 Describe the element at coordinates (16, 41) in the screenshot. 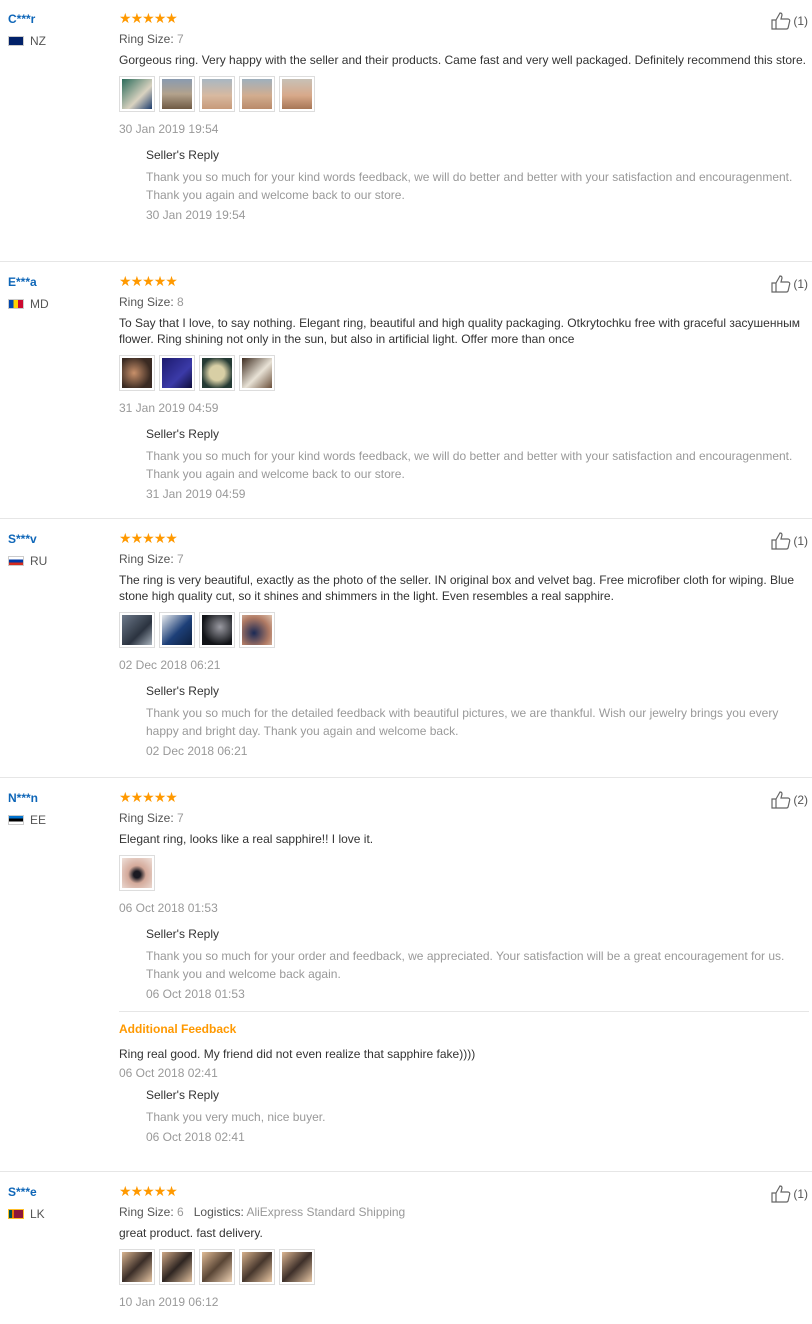

I see `flag-nz-icon` at that location.